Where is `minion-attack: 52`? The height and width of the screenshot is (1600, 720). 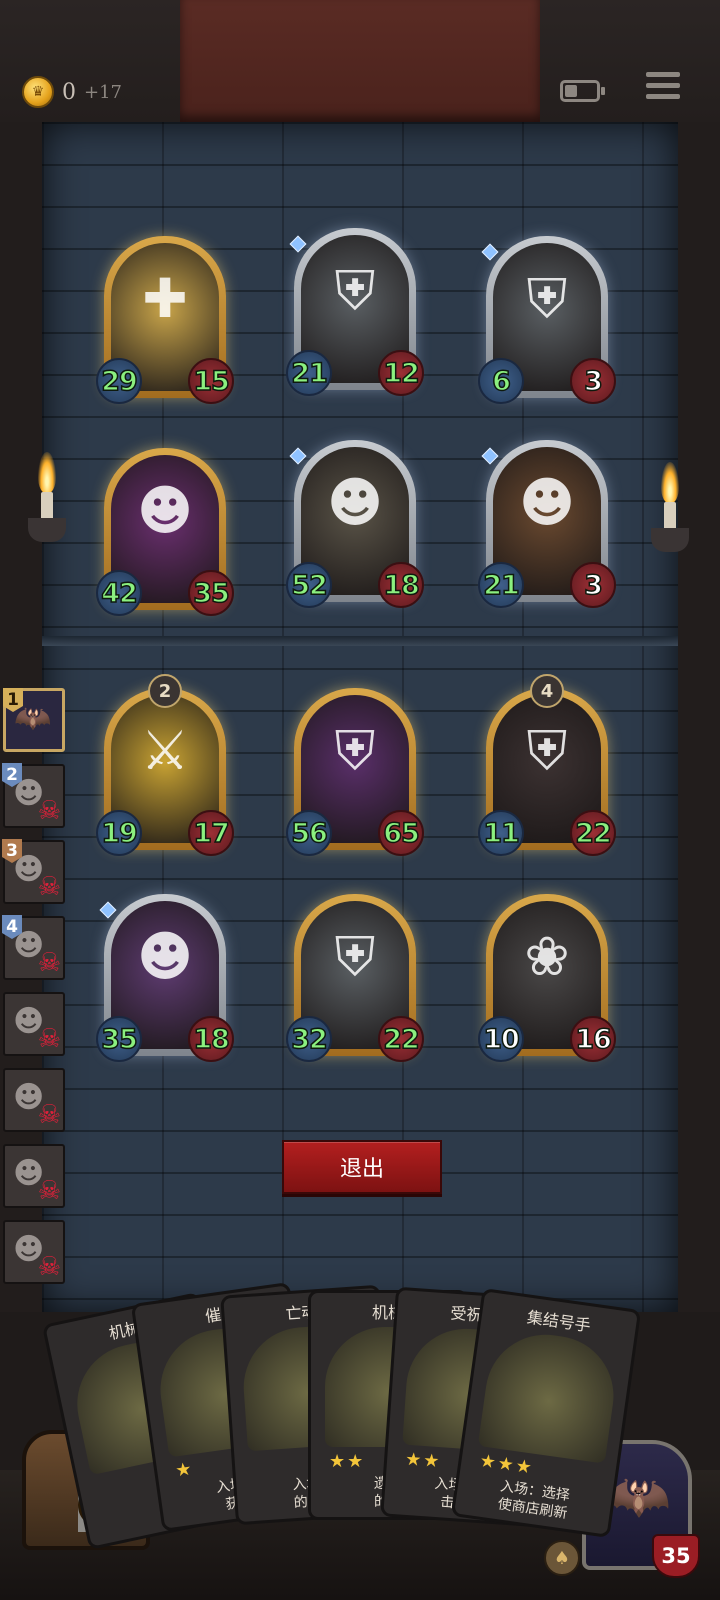 minion-attack: 52 is located at coordinates (309, 585).